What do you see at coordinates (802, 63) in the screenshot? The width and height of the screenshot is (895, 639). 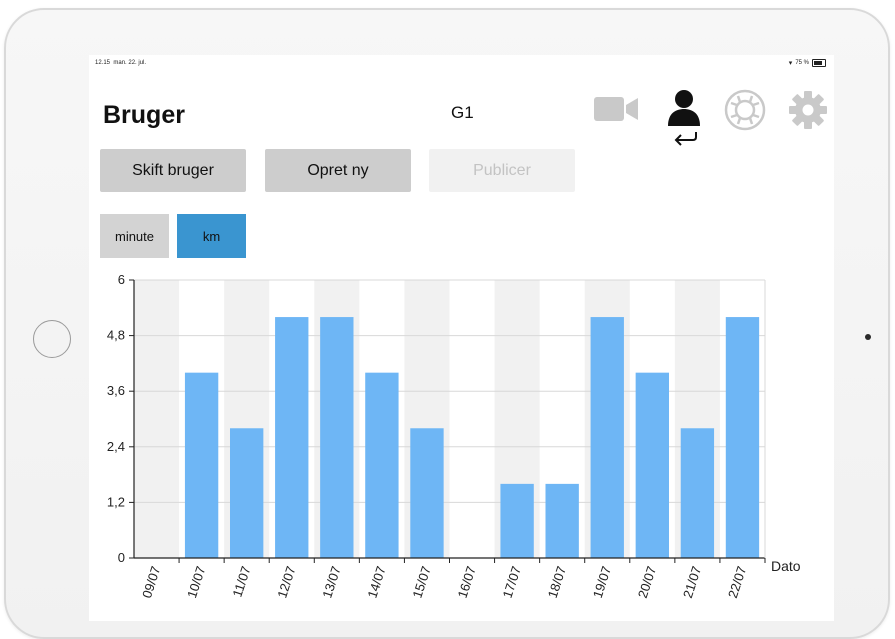 I see `battery-percent: 75 %` at bounding box center [802, 63].